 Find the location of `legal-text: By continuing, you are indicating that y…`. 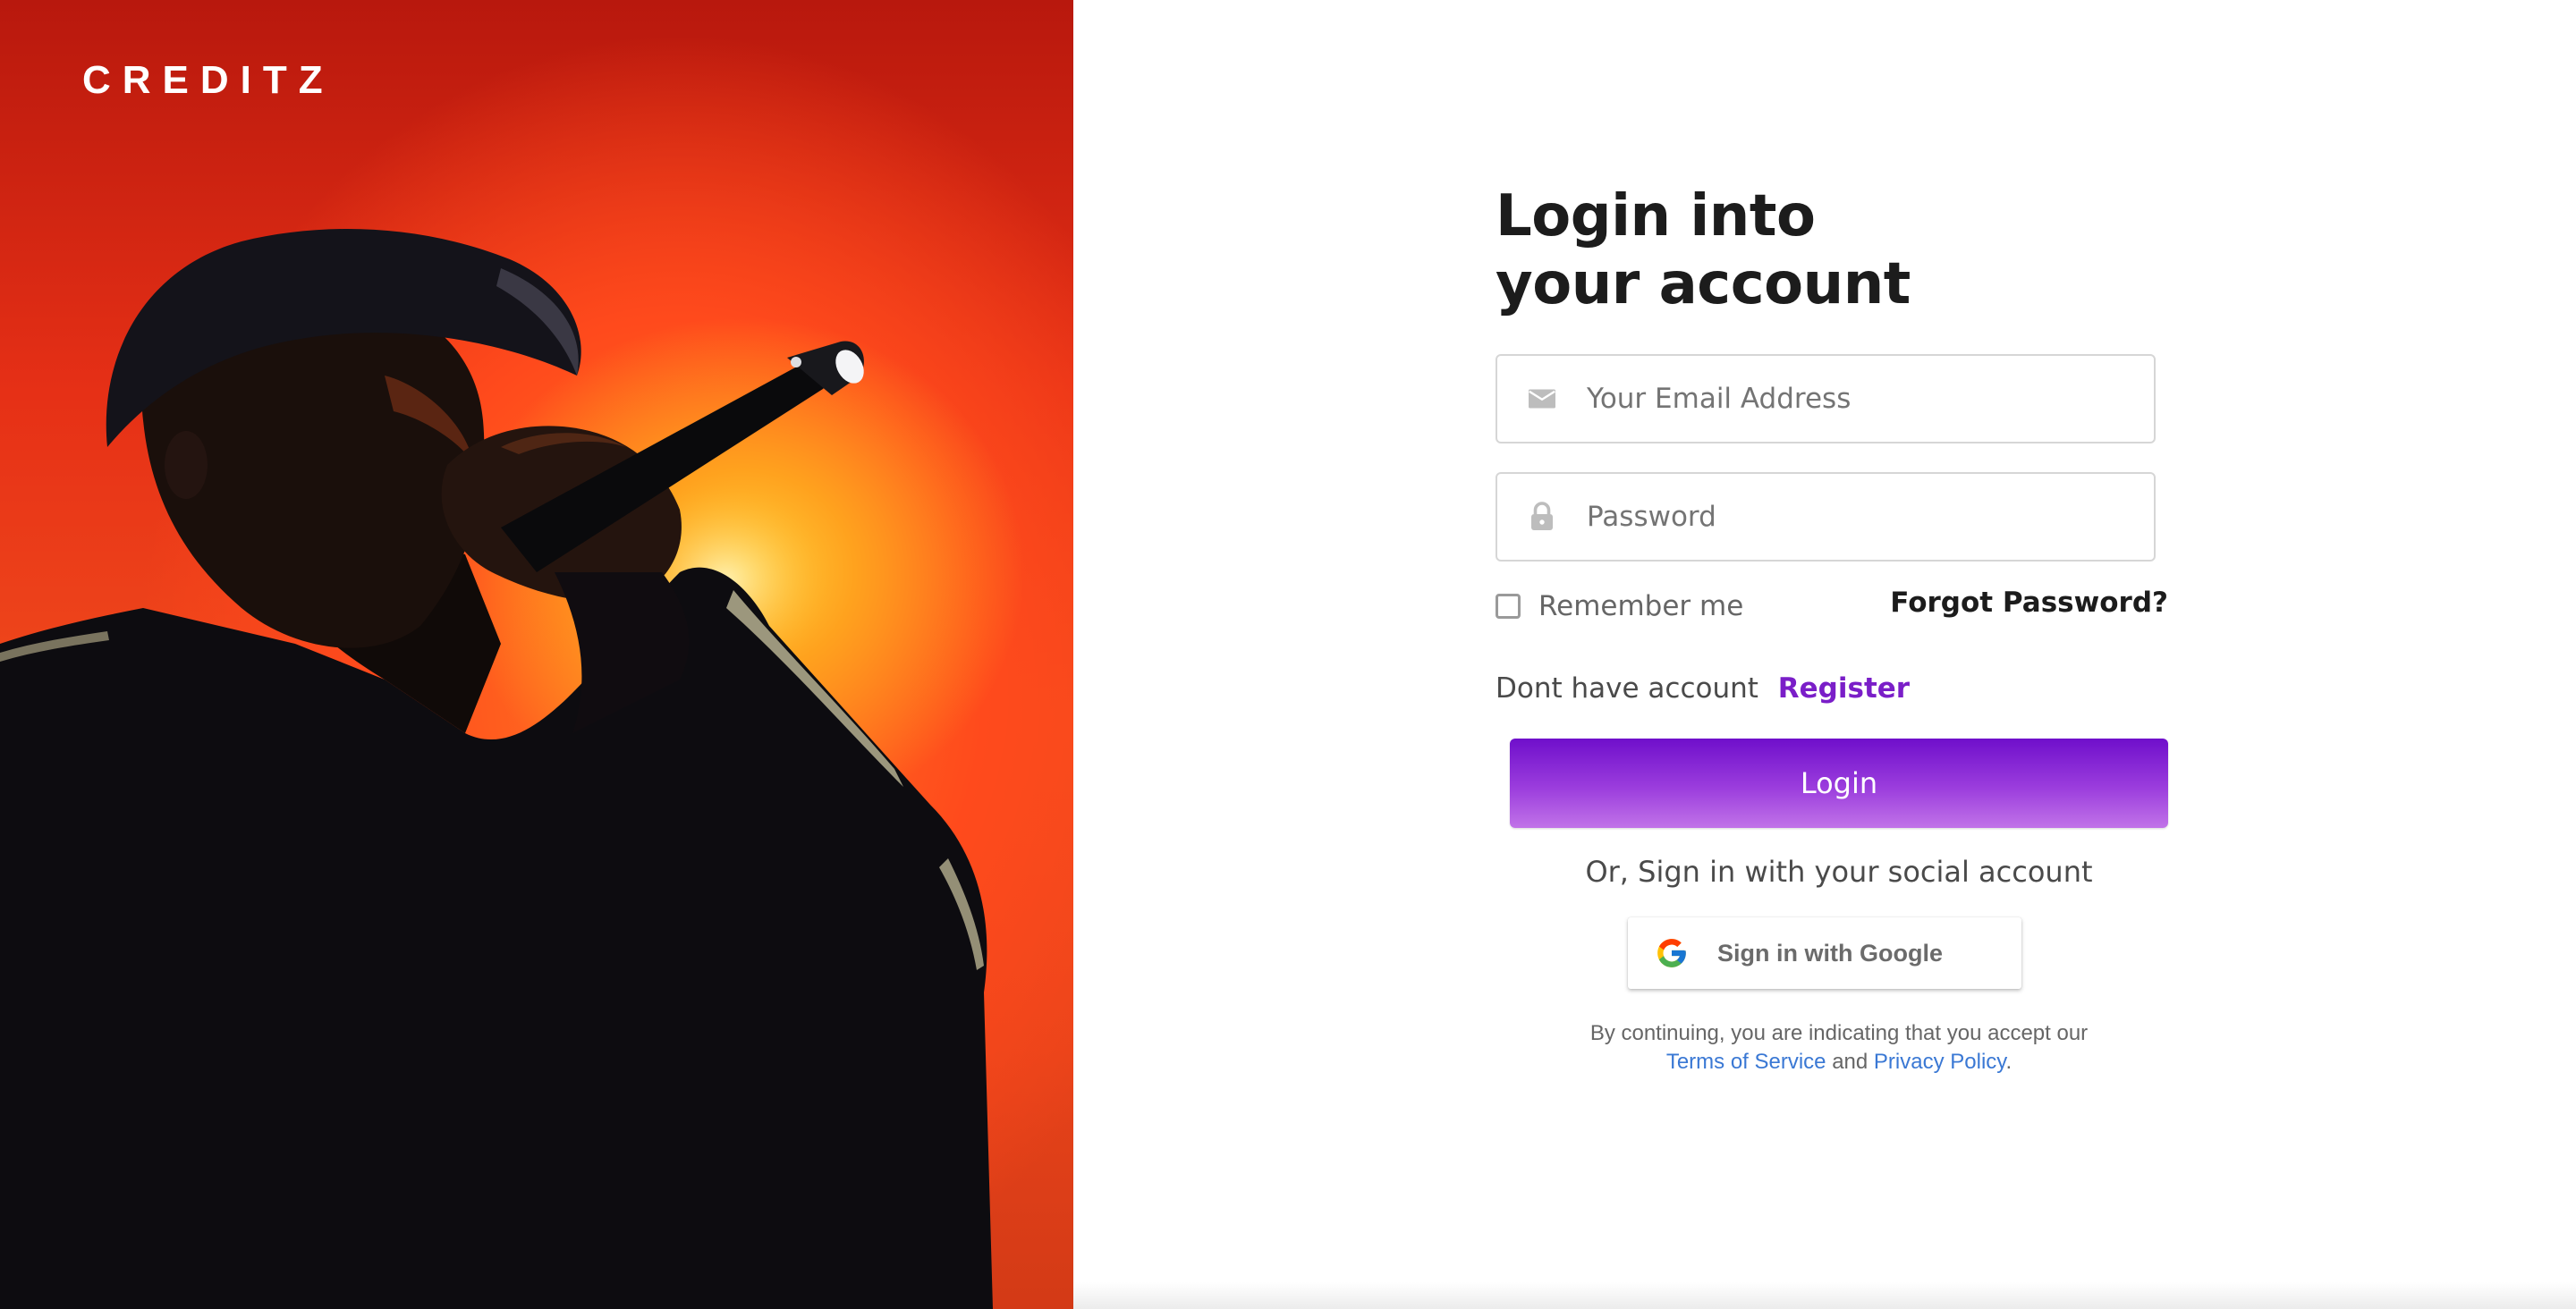

legal-text: By continuing, you are indicating that y… is located at coordinates (1839, 1033).